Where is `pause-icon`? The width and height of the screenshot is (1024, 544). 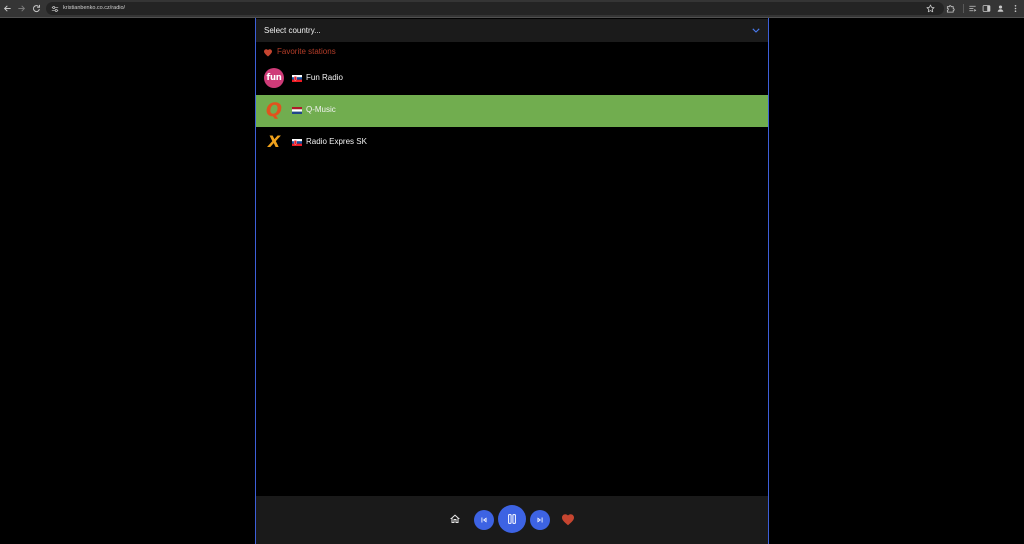 pause-icon is located at coordinates (512, 519).